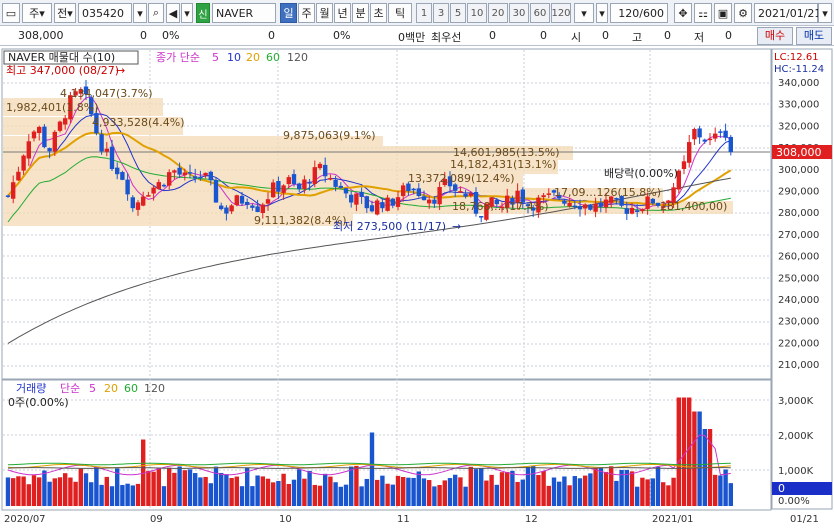  I want to click on x-label-2021-01: 2021/01, so click(673, 519).